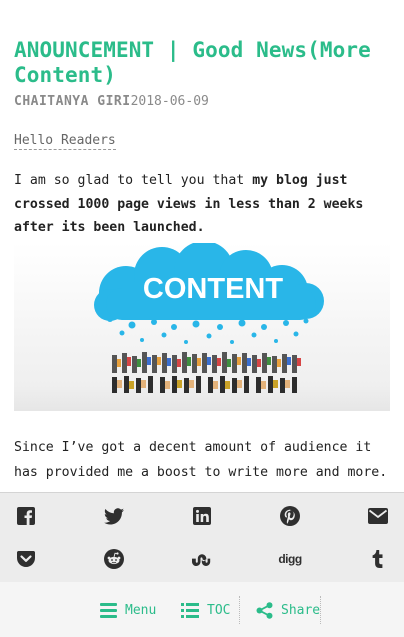 This screenshot has width=404, height=637. I want to click on digg-icon-label: digg, so click(290, 559).